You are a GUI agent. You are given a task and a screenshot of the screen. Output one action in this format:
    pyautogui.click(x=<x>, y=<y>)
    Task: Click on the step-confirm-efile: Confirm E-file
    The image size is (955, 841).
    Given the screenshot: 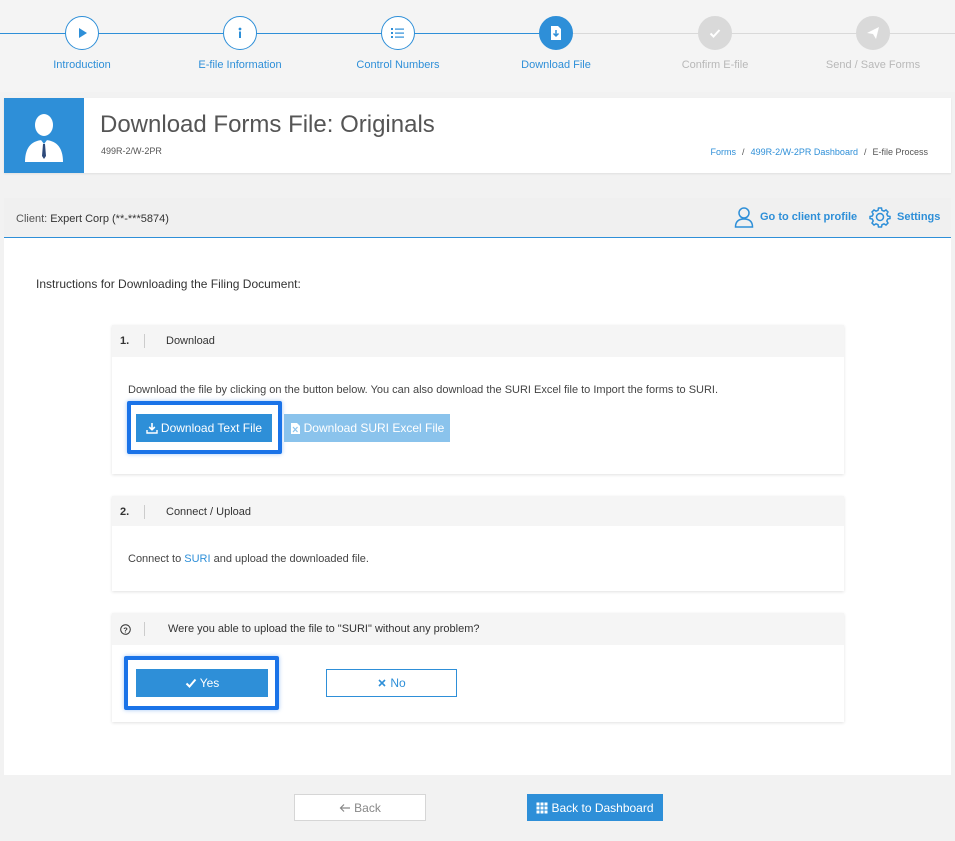 What is the action you would take?
    pyautogui.click(x=715, y=43)
    